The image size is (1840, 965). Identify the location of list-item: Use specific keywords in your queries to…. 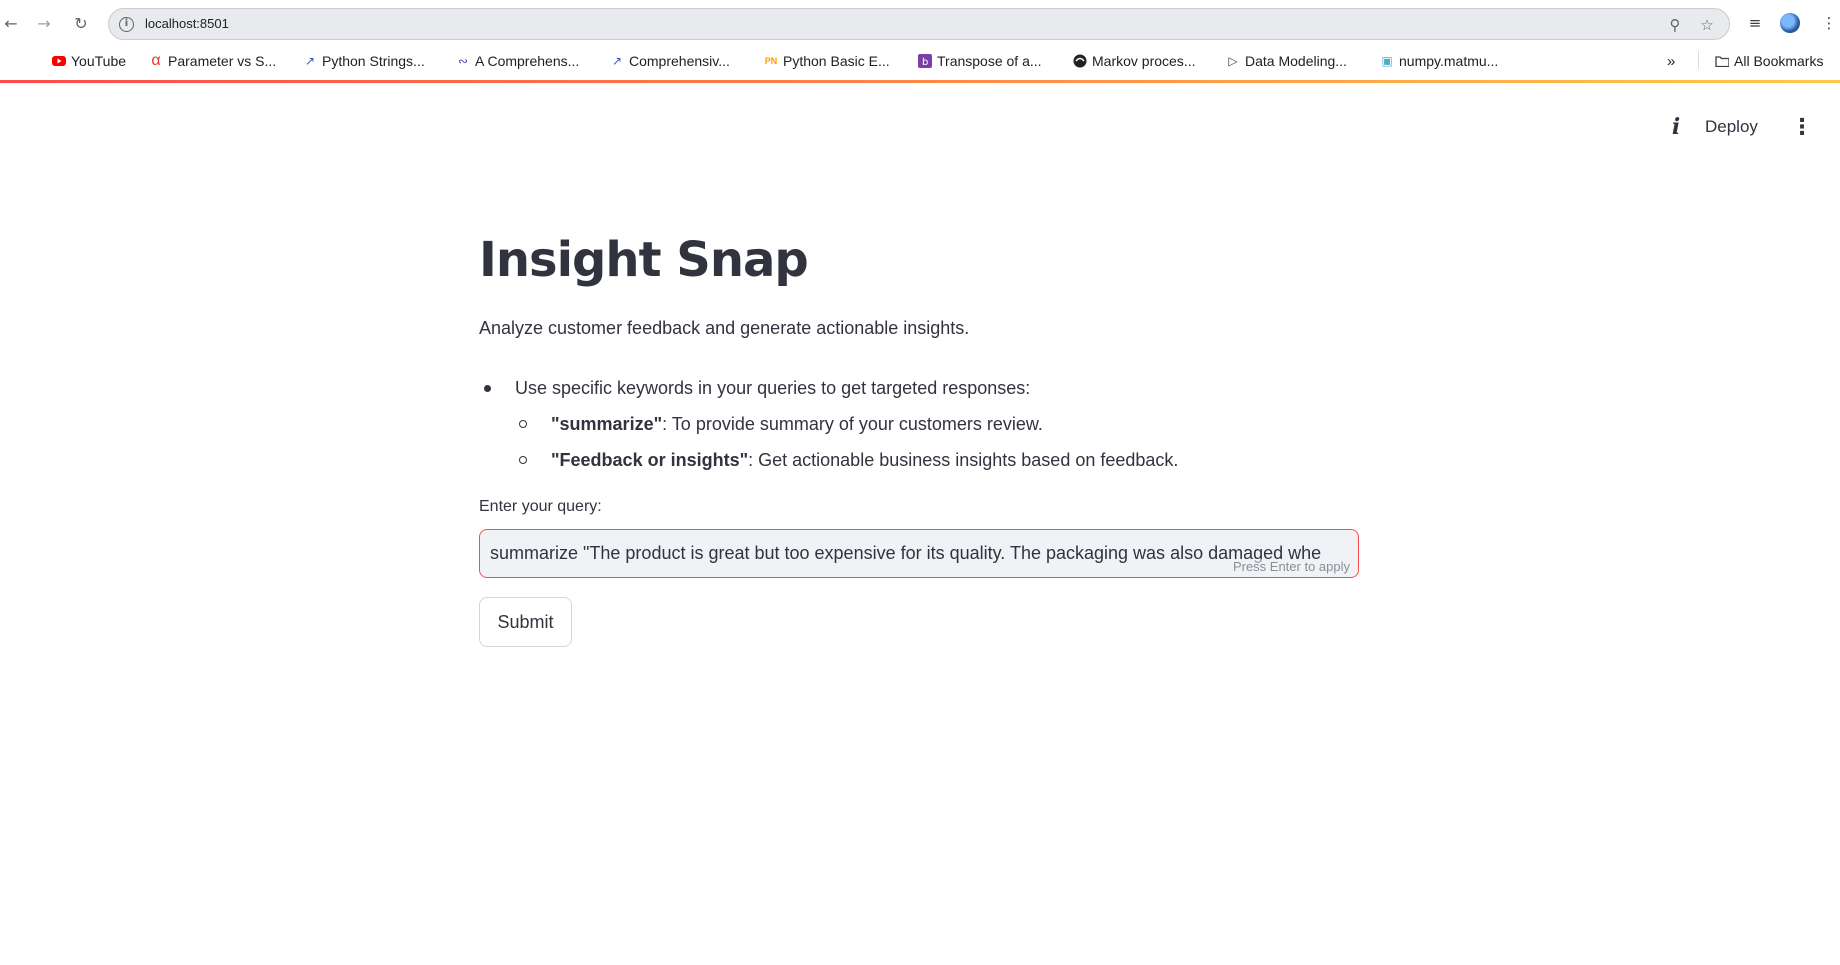
(919, 388).